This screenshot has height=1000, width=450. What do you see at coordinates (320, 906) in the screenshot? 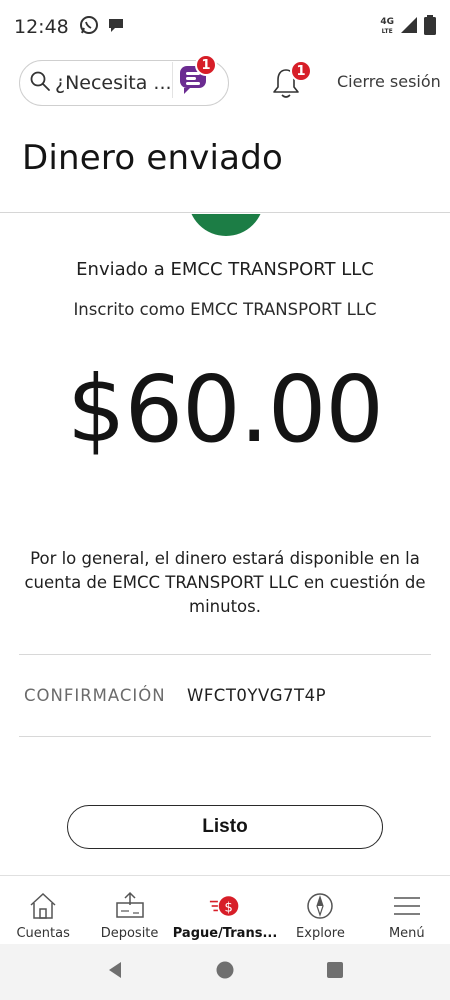
I see `compass-icon` at bounding box center [320, 906].